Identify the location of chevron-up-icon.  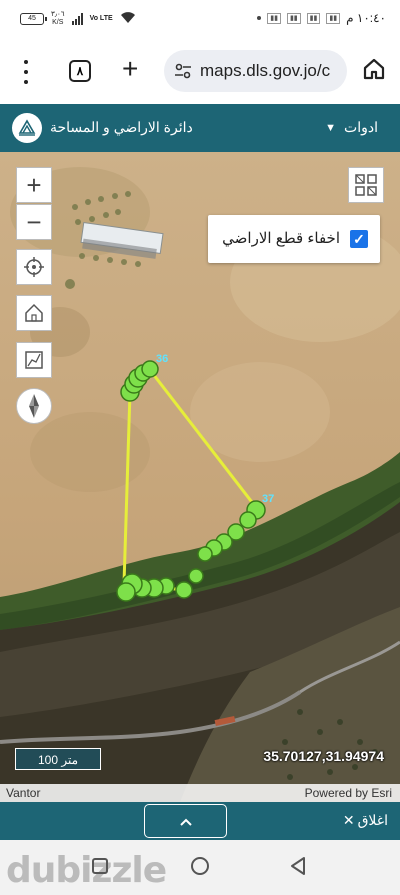
(185, 822).